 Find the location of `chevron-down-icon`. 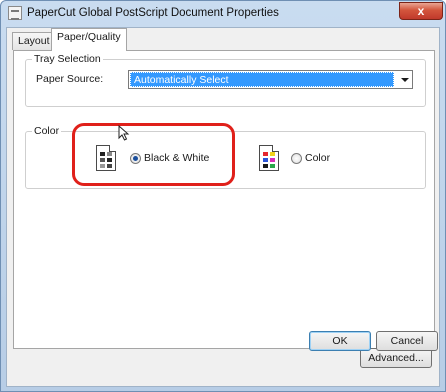

chevron-down-icon is located at coordinates (405, 80).